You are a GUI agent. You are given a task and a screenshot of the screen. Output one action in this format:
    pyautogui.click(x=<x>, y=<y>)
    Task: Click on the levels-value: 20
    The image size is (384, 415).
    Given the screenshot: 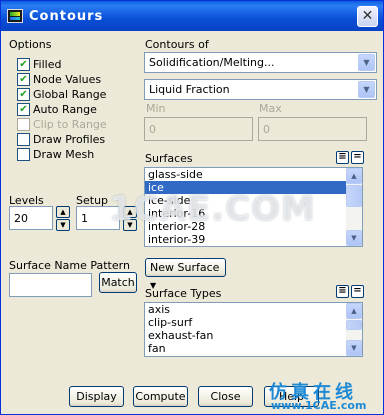 What is the action you would take?
    pyautogui.click(x=21, y=218)
    